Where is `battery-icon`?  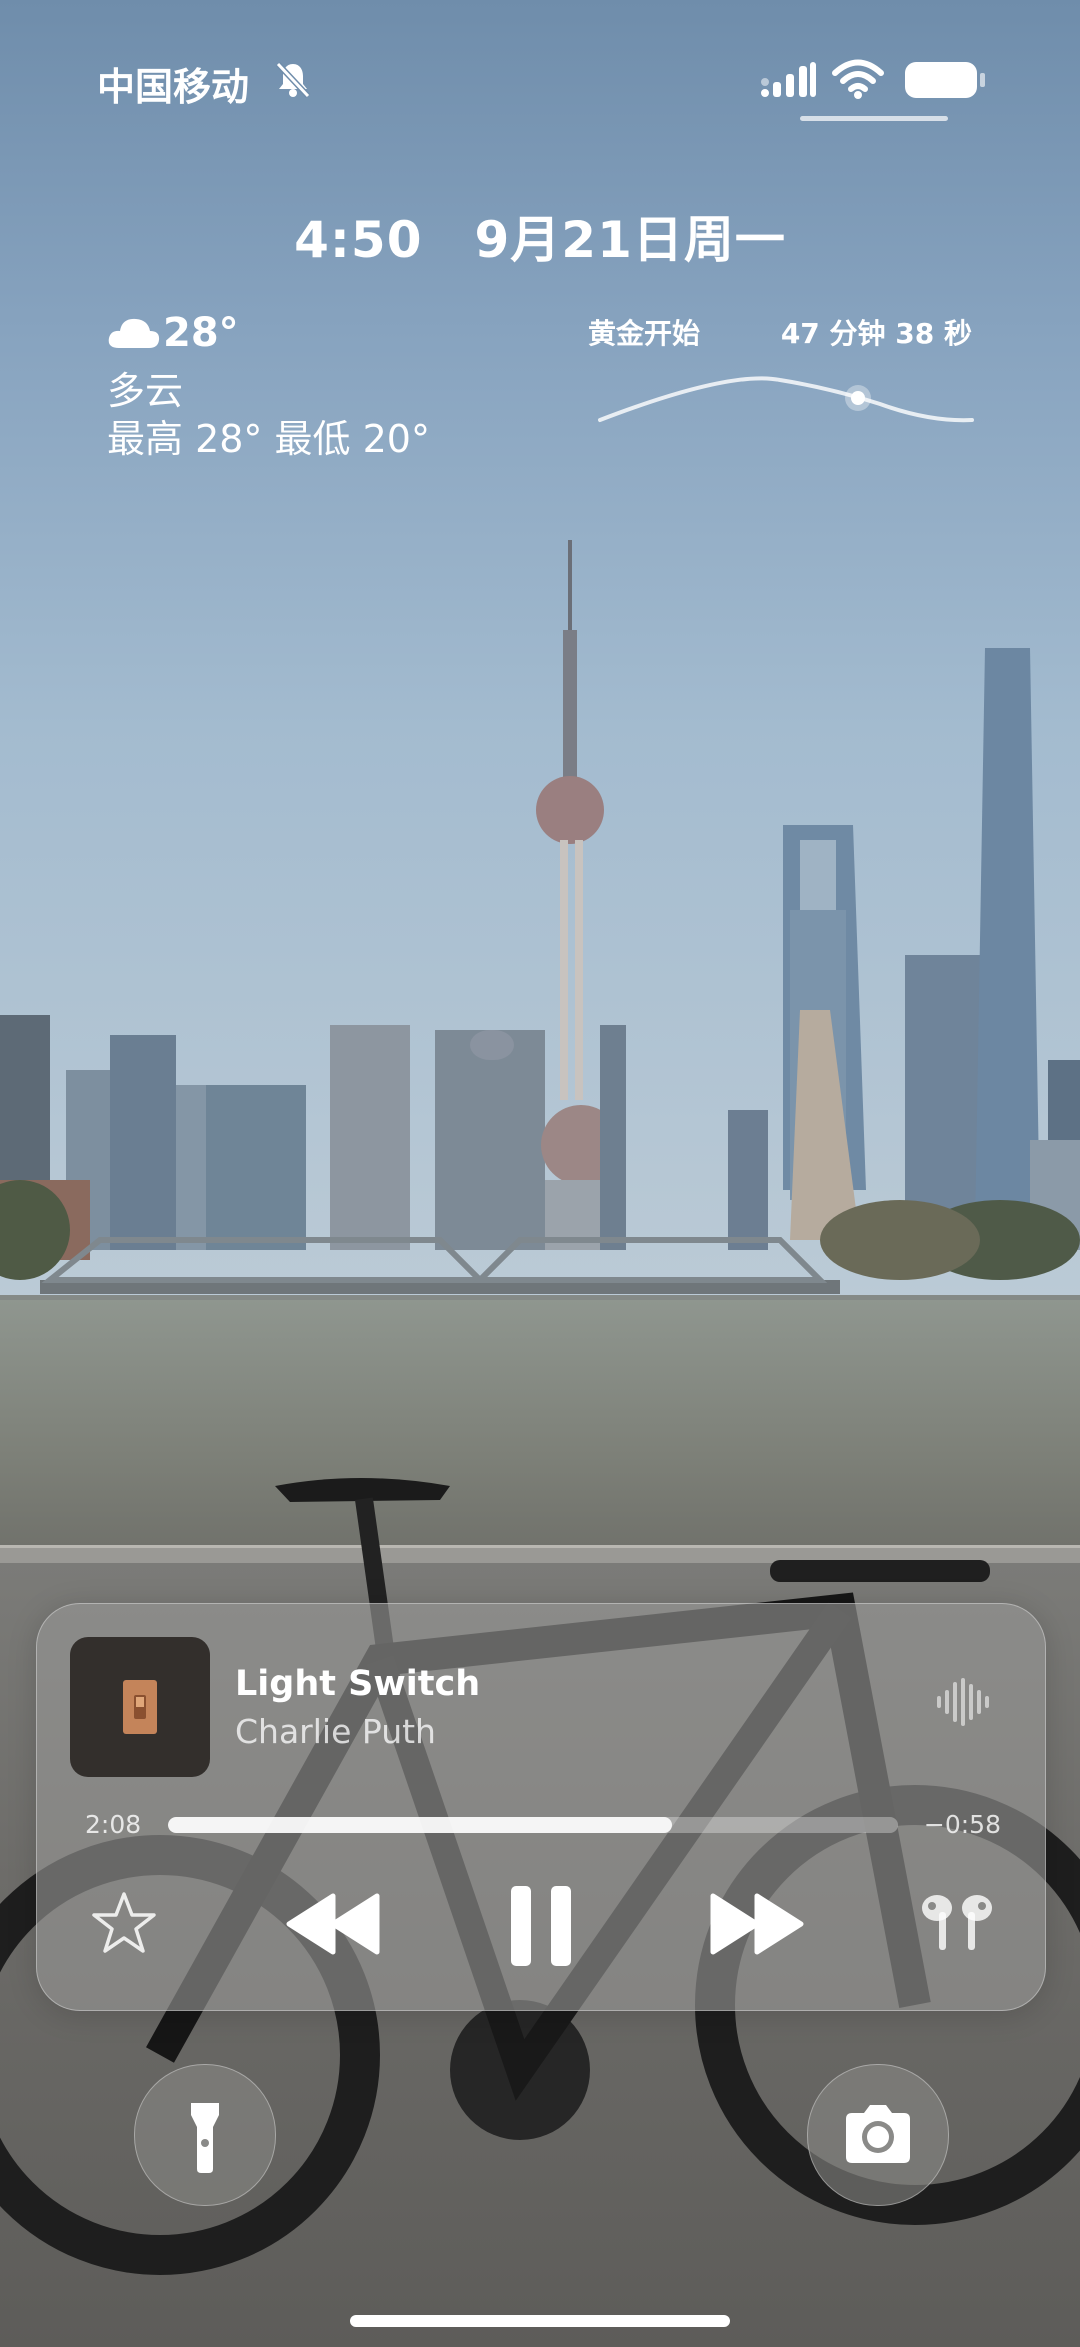
battery-icon is located at coordinates (945, 80).